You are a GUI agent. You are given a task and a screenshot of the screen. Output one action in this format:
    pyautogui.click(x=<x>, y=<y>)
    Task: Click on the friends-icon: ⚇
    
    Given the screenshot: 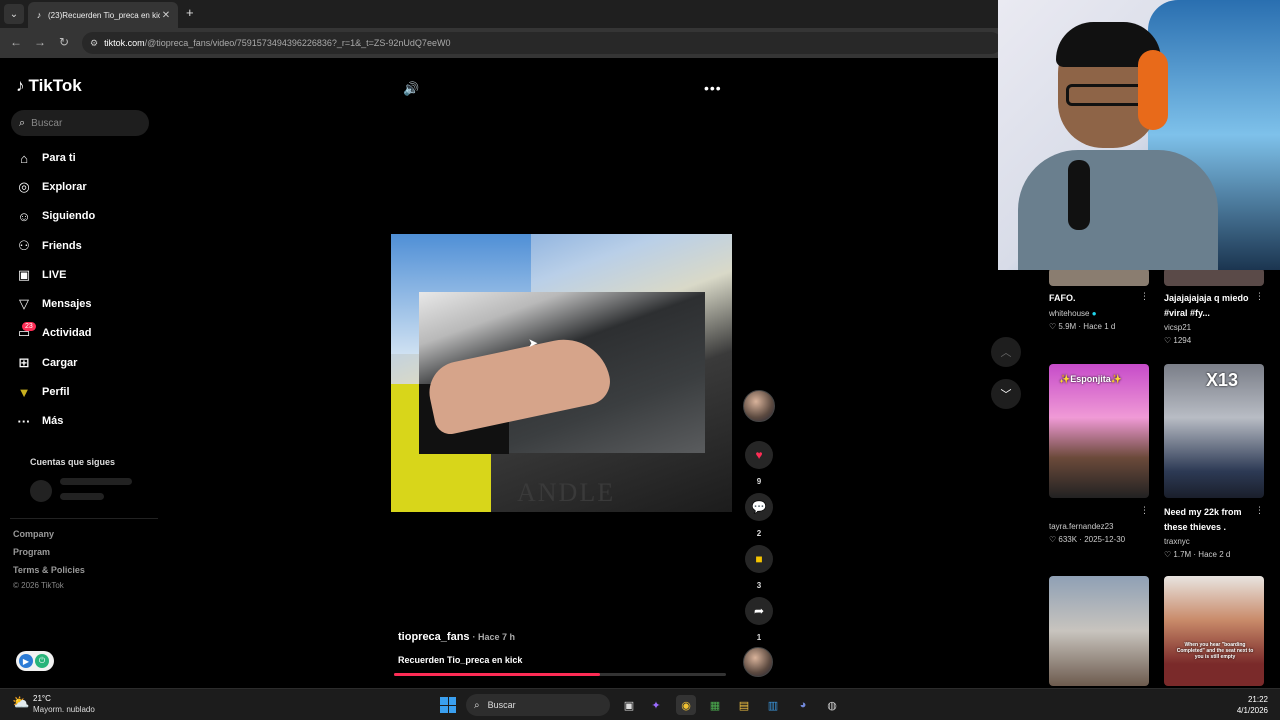 What is the action you would take?
    pyautogui.click(x=24, y=245)
    